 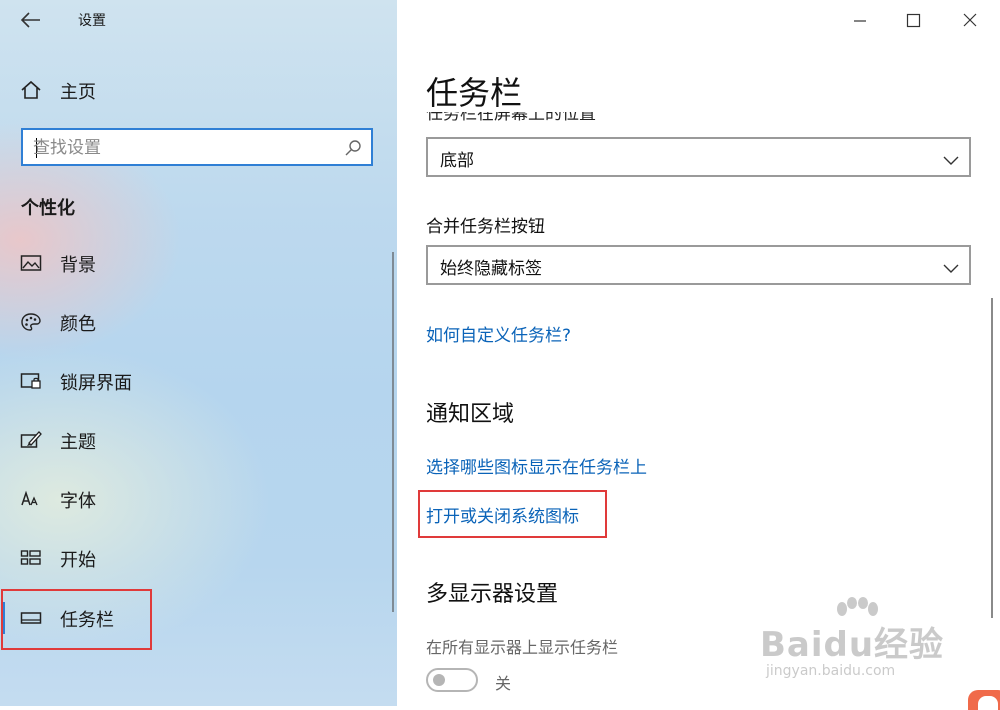 I want to click on maximize-button, so click(x=913, y=21).